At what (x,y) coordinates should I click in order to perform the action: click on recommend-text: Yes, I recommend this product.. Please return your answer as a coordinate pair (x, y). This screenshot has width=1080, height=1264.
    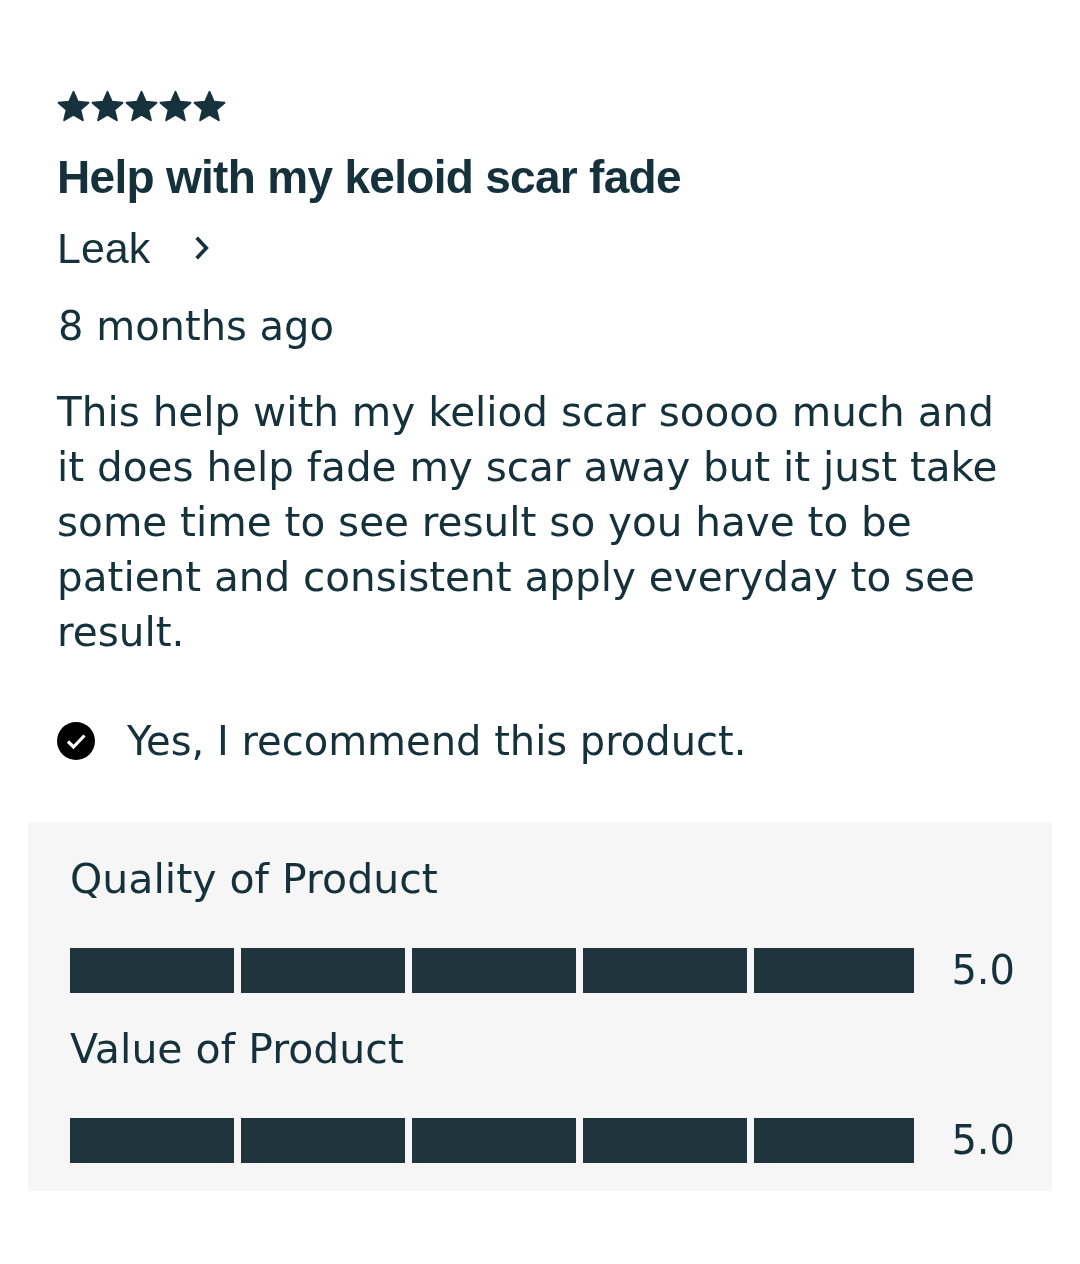
    Looking at the image, I should click on (437, 741).